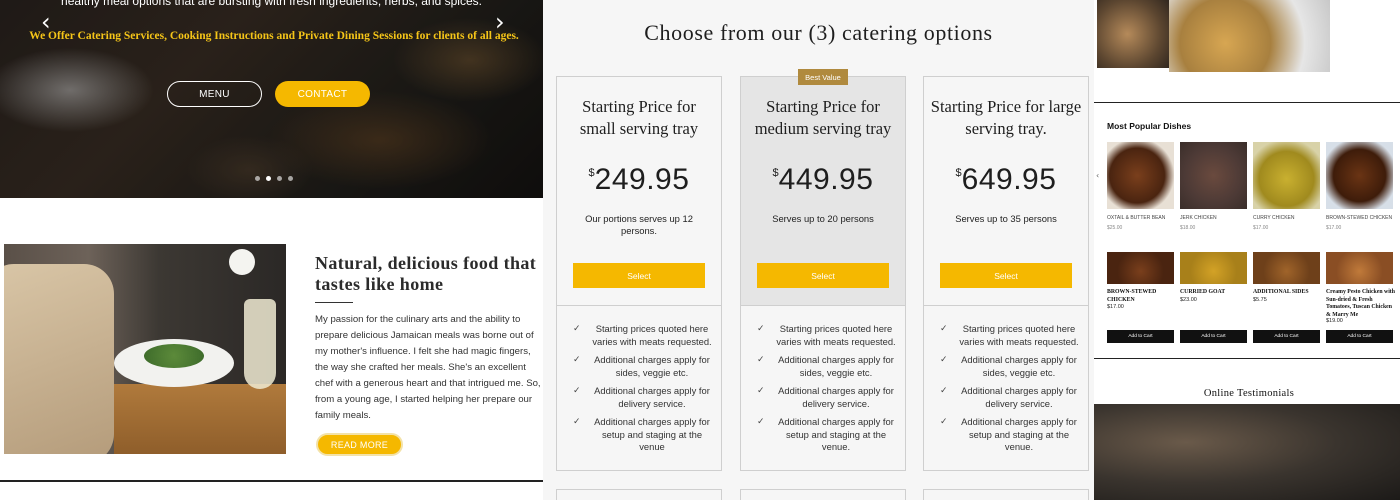 The image size is (1400, 500). What do you see at coordinates (1006, 117) in the screenshot?
I see `card-heading: Starting Price for large serving tray.` at bounding box center [1006, 117].